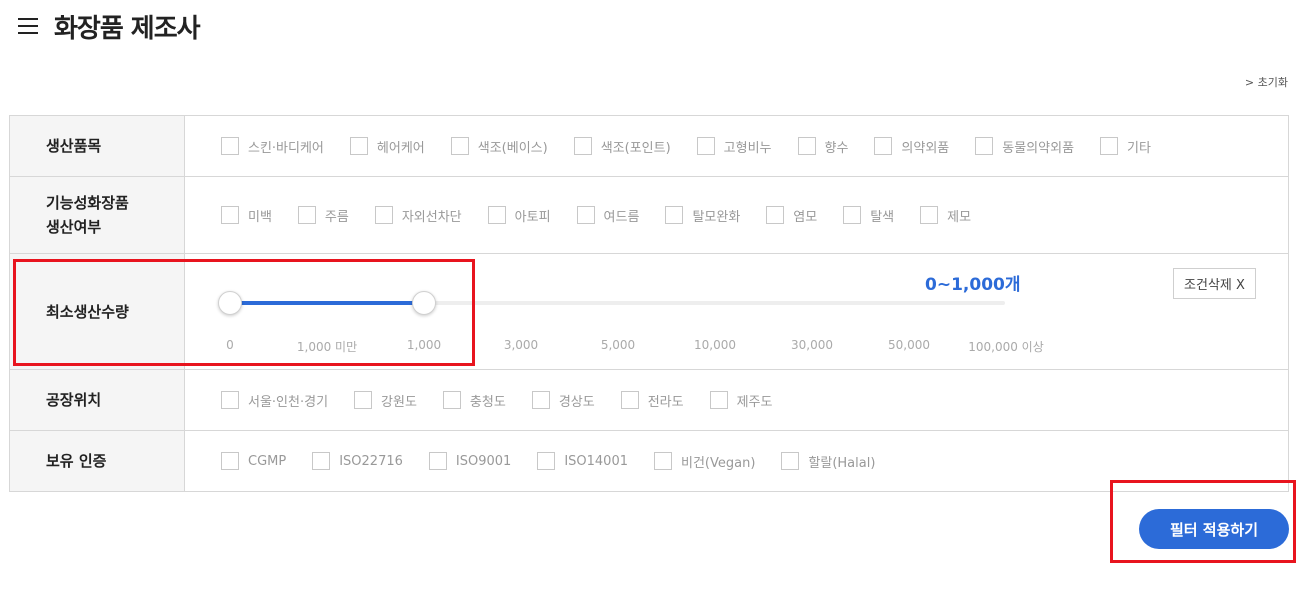  Describe the element at coordinates (323, 215) in the screenshot. I see `option-functional-1: 주름` at that location.